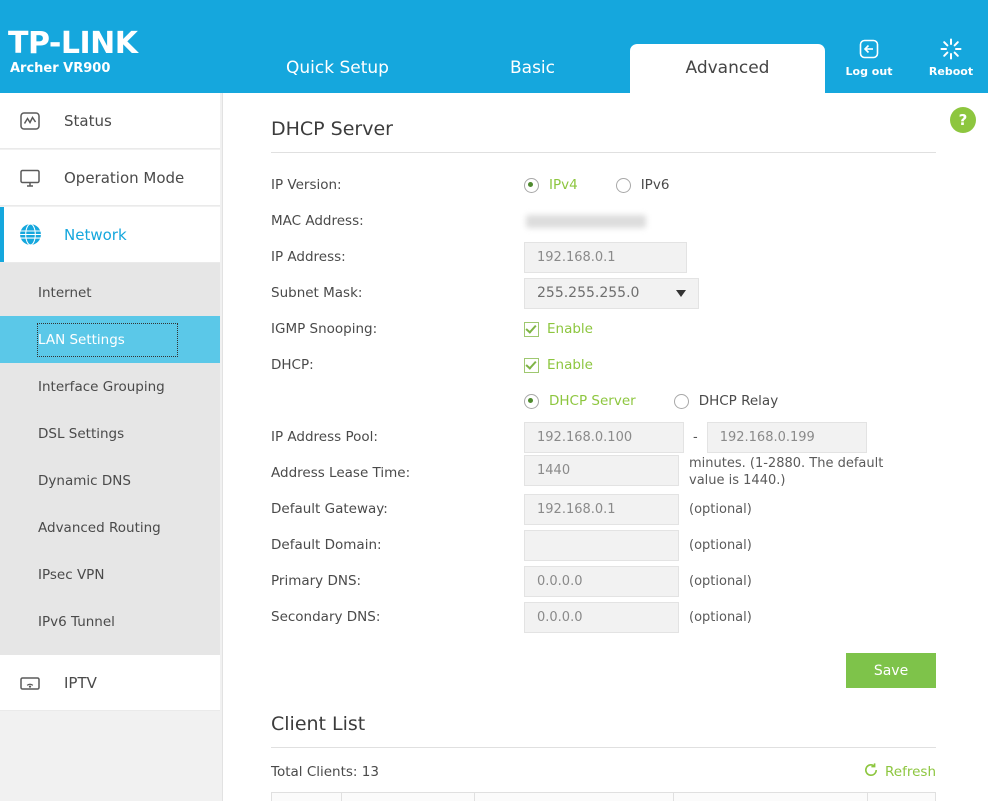 This screenshot has height=801, width=988. I want to click on radio-dhcp-server, so click(531, 401).